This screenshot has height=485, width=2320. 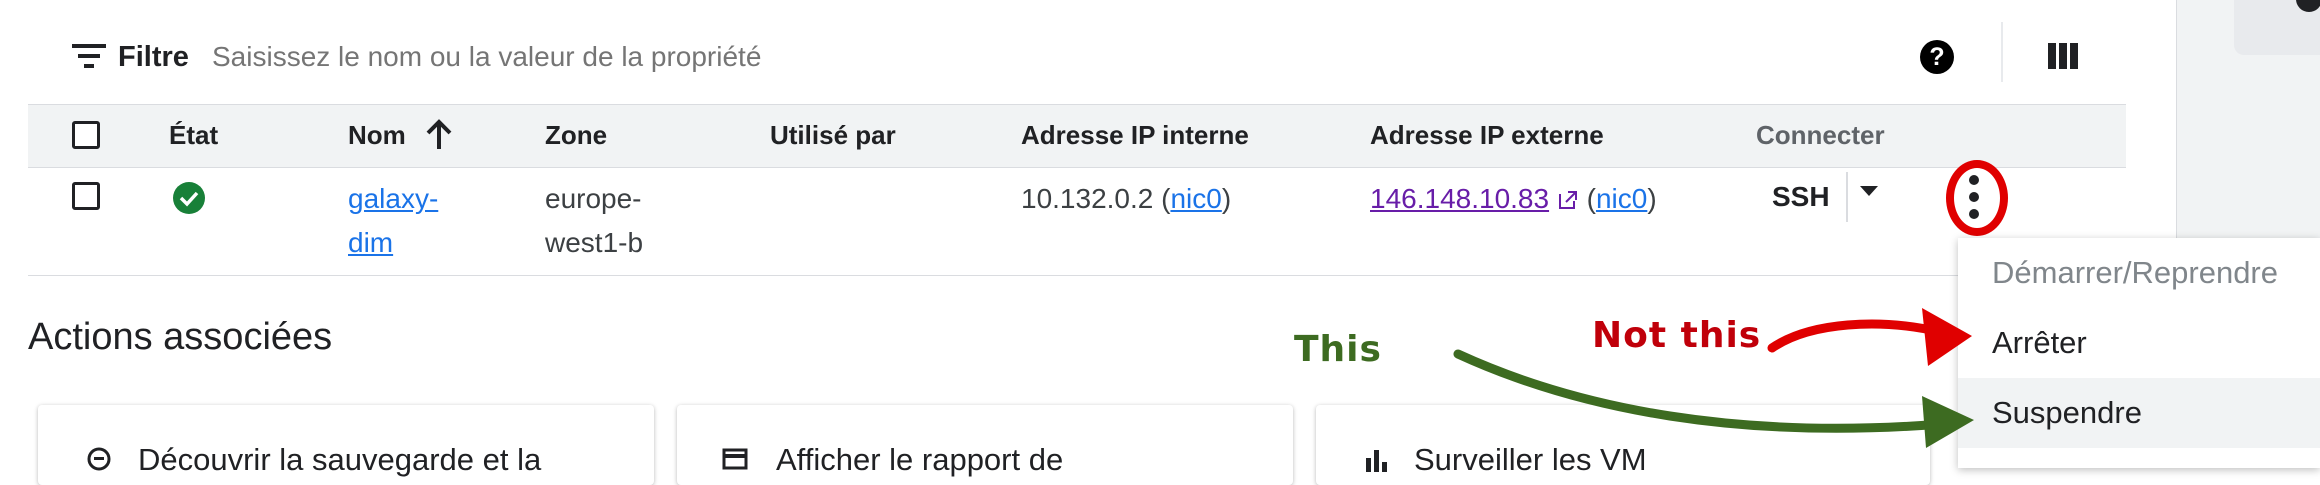 What do you see at coordinates (576, 135) in the screenshot?
I see `column-header-zone: Zone` at bounding box center [576, 135].